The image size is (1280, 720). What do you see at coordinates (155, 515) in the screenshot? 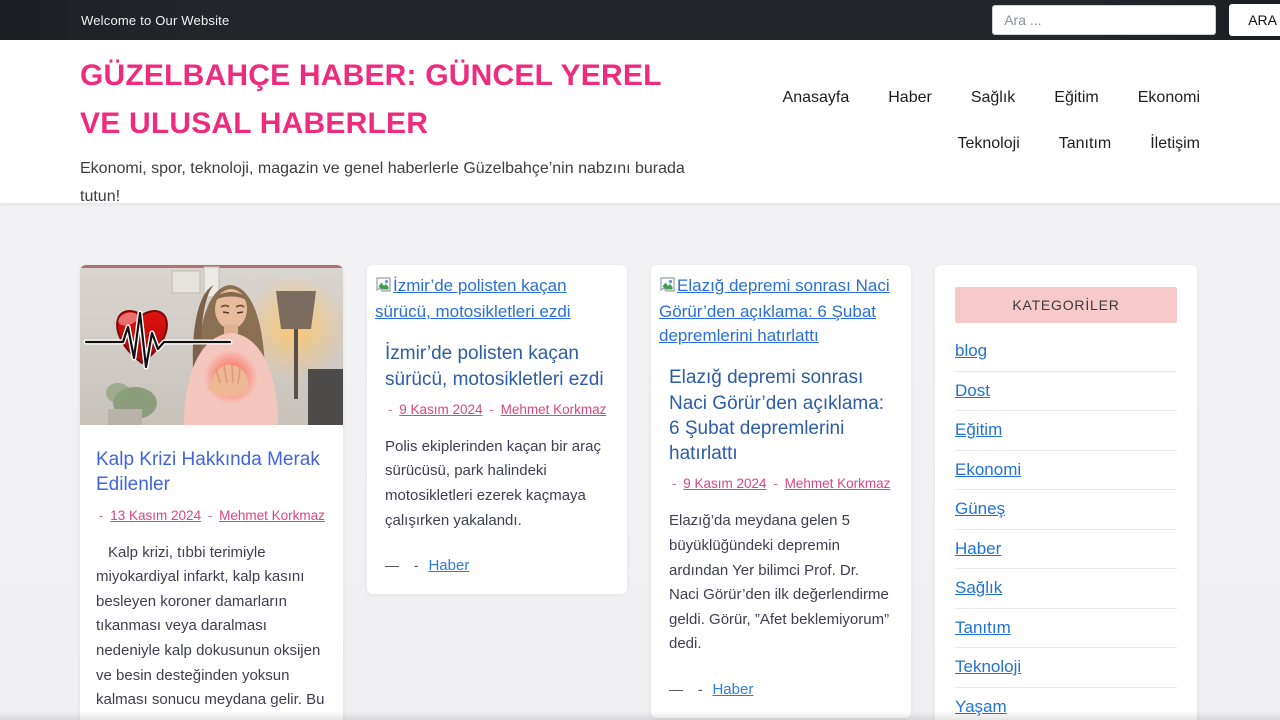
I see `post-date-link: 13 Kasım 2024` at bounding box center [155, 515].